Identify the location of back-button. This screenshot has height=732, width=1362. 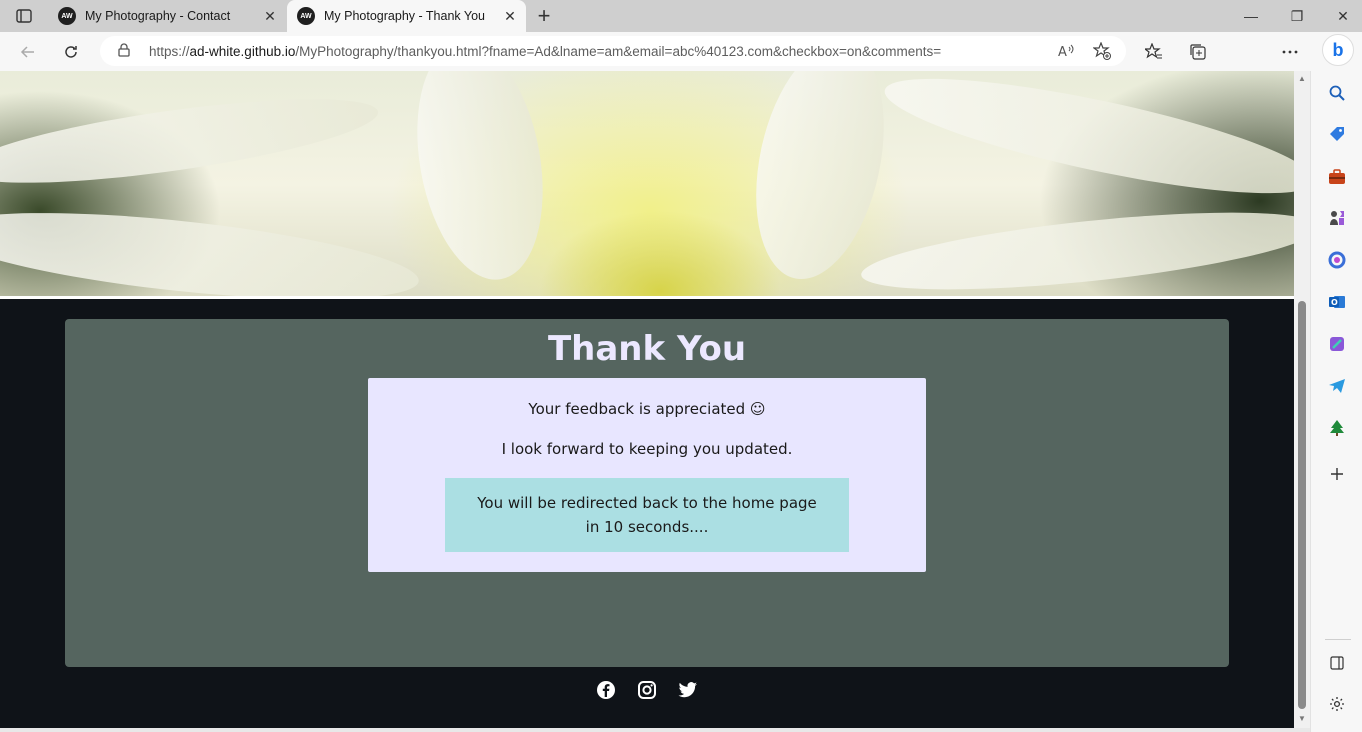
(28, 52).